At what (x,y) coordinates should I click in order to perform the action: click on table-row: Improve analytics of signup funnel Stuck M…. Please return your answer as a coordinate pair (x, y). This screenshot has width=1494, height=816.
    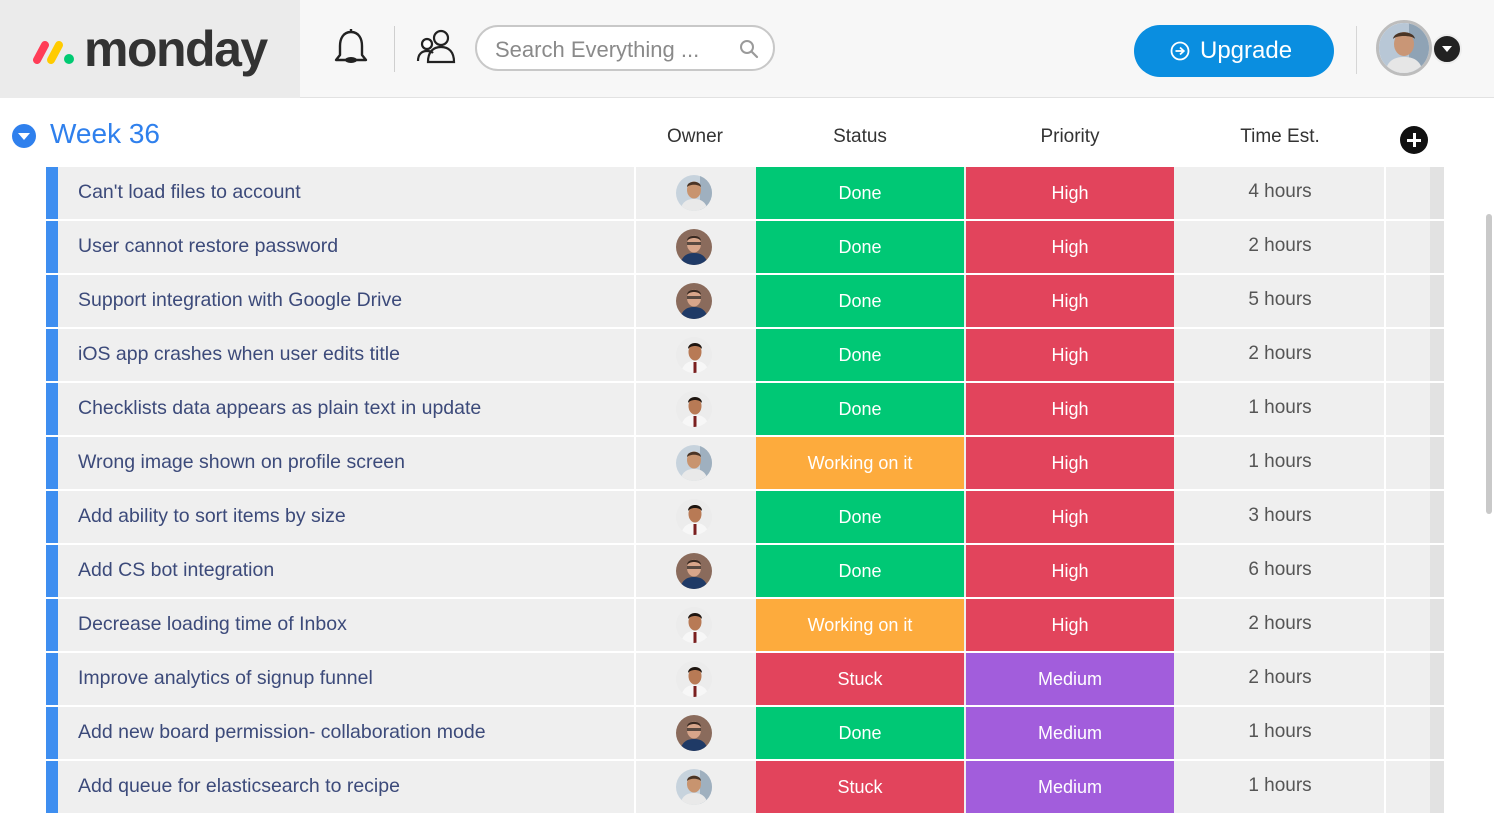
    Looking at the image, I should click on (745, 680).